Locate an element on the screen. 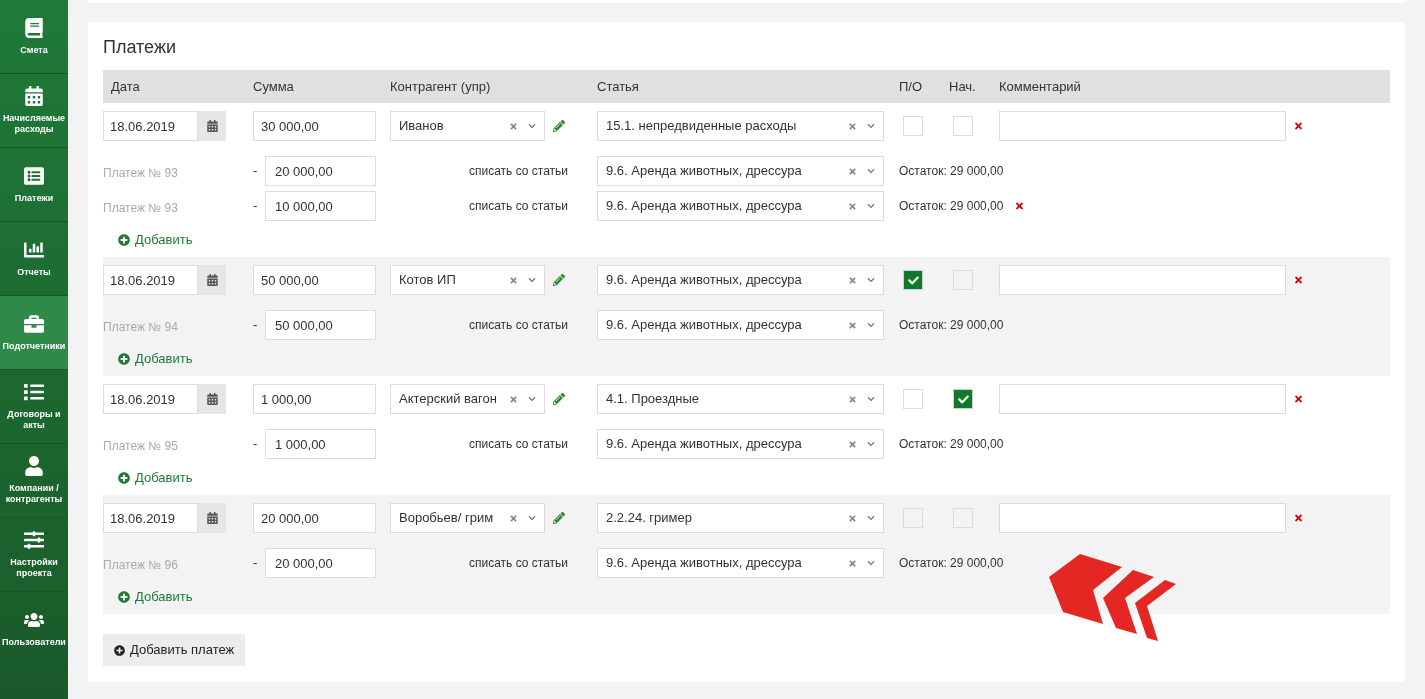  sidebar-item: Договоры и акты is located at coordinates (34, 407).